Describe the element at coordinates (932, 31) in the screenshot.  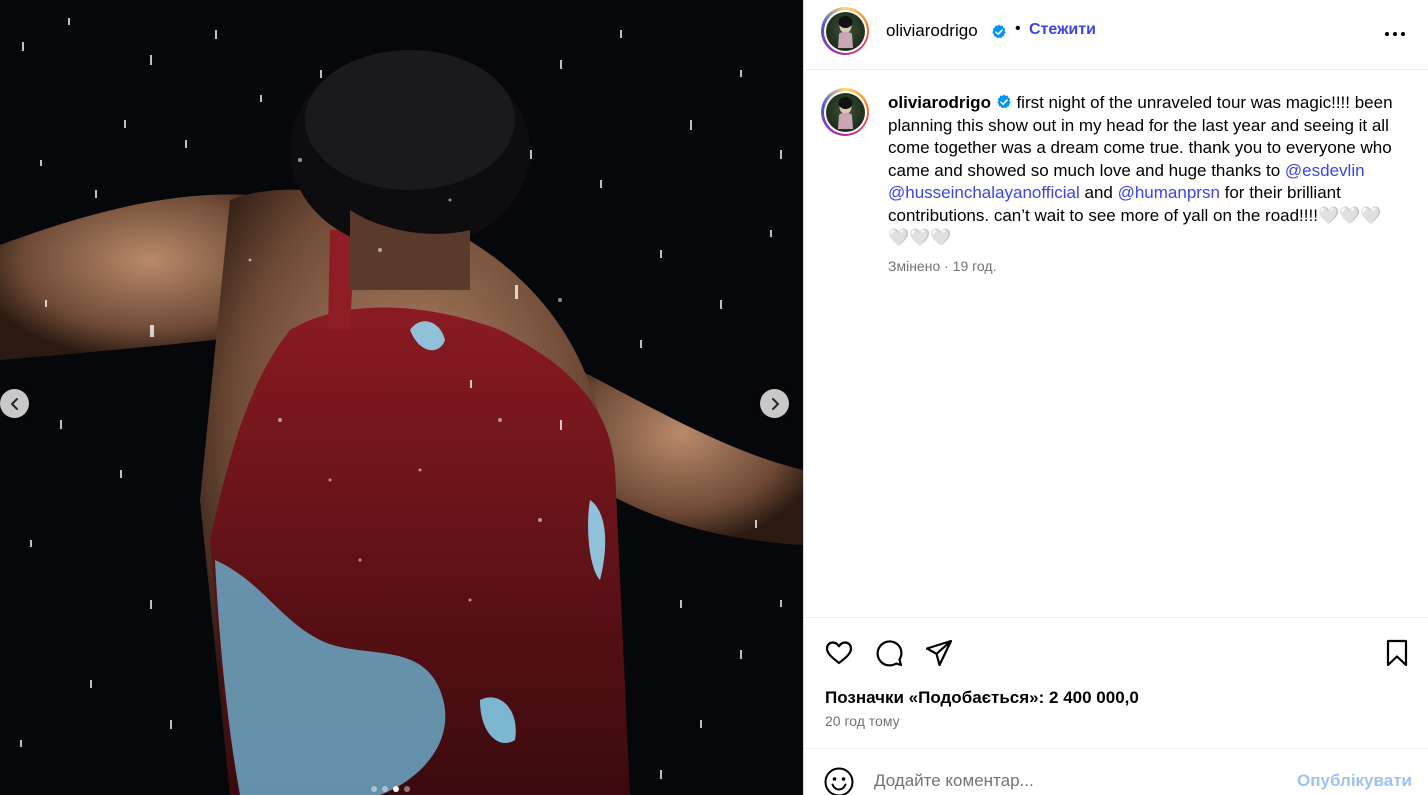
I see `author-username: oliviarodrigo` at that location.